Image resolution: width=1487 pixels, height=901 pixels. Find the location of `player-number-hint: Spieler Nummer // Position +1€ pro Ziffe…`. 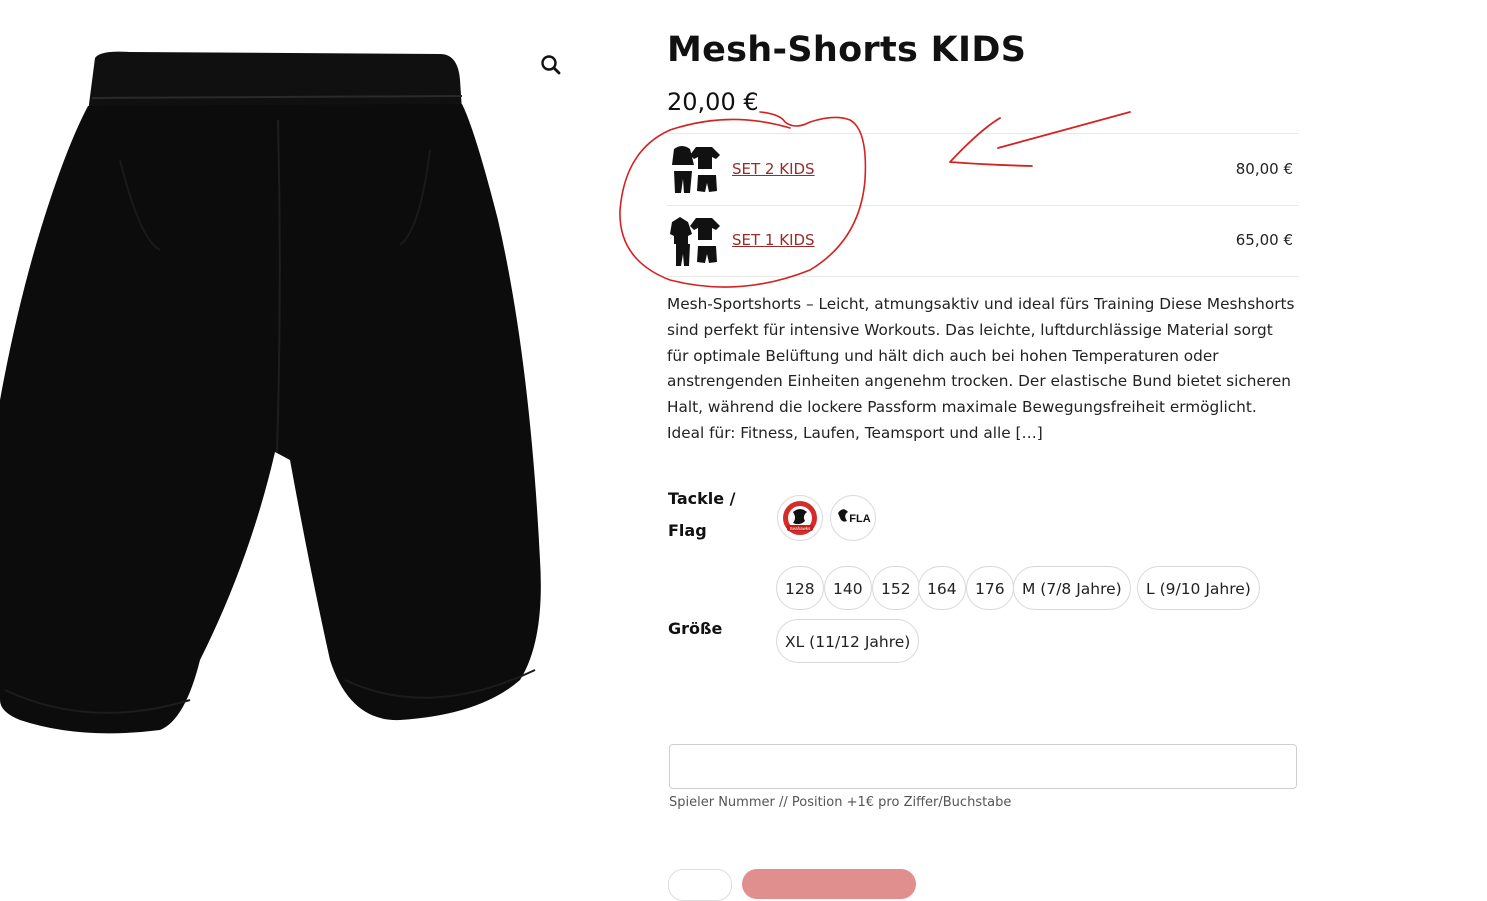

player-number-hint: Spieler Nummer // Position +1€ pro Ziffe… is located at coordinates (840, 802).